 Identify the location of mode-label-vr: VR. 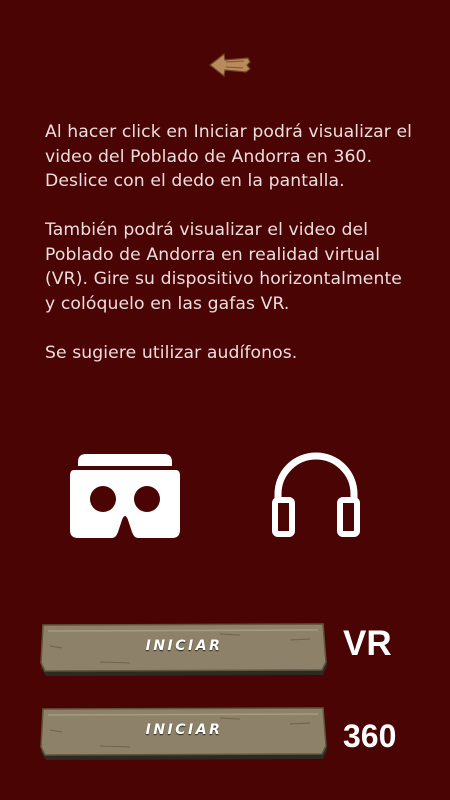
(367, 643).